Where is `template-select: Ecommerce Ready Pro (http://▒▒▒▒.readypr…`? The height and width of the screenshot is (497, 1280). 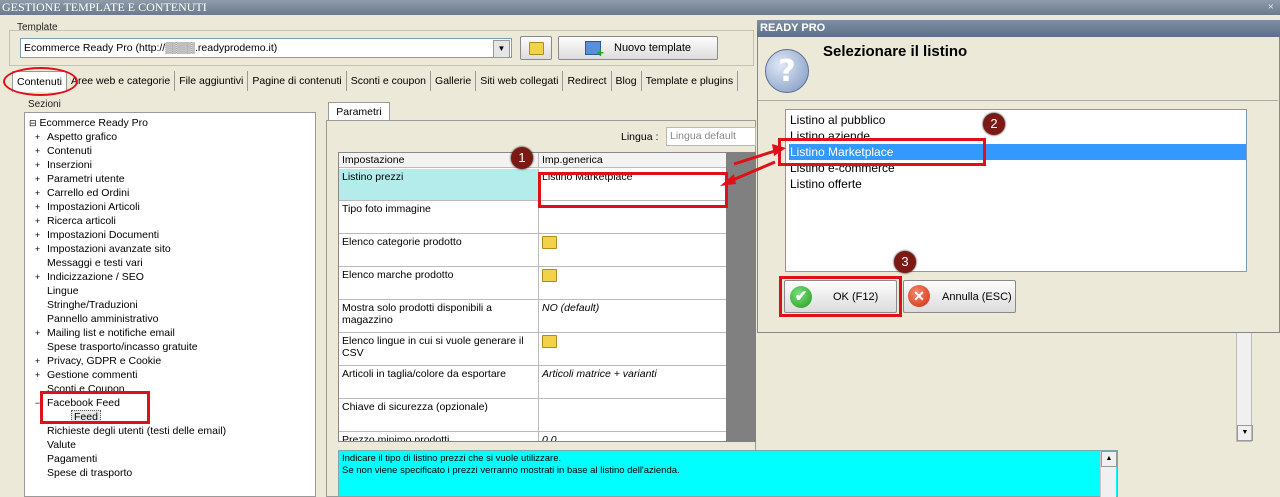
template-select: Ecommerce Ready Pro (http://▒▒▒▒.readypr… is located at coordinates (266, 48).